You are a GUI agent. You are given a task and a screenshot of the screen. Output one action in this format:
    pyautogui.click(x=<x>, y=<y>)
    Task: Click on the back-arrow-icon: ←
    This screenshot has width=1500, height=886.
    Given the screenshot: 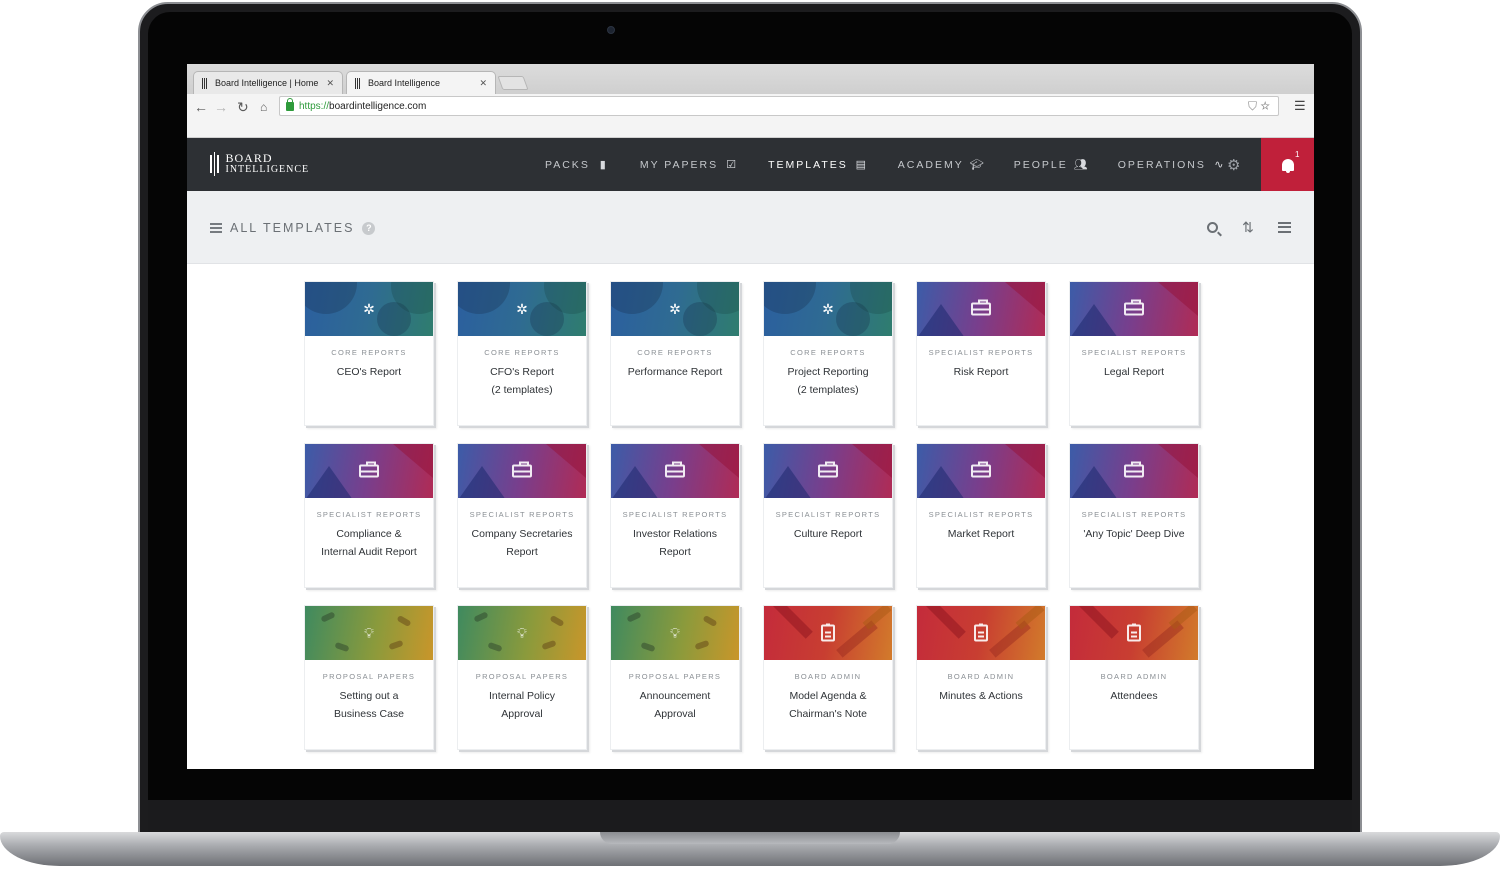 What is the action you would take?
    pyautogui.click(x=201, y=107)
    